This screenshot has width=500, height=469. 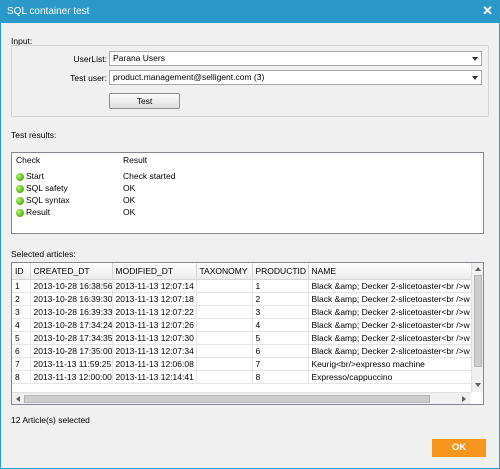 I want to click on results-row: SQL syntax OK, so click(x=246, y=201).